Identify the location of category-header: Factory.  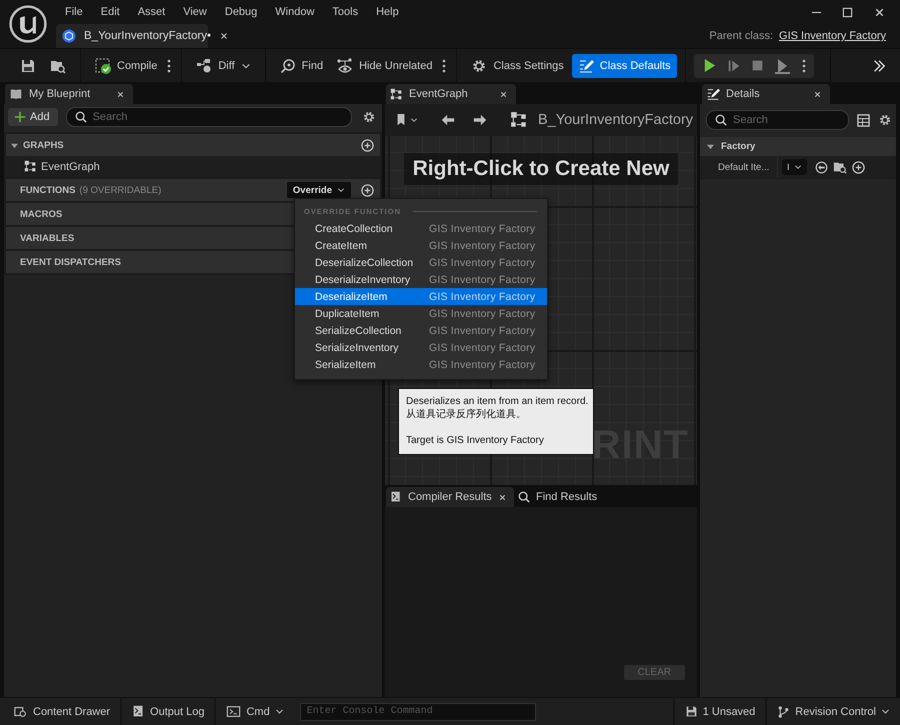
(798, 146).